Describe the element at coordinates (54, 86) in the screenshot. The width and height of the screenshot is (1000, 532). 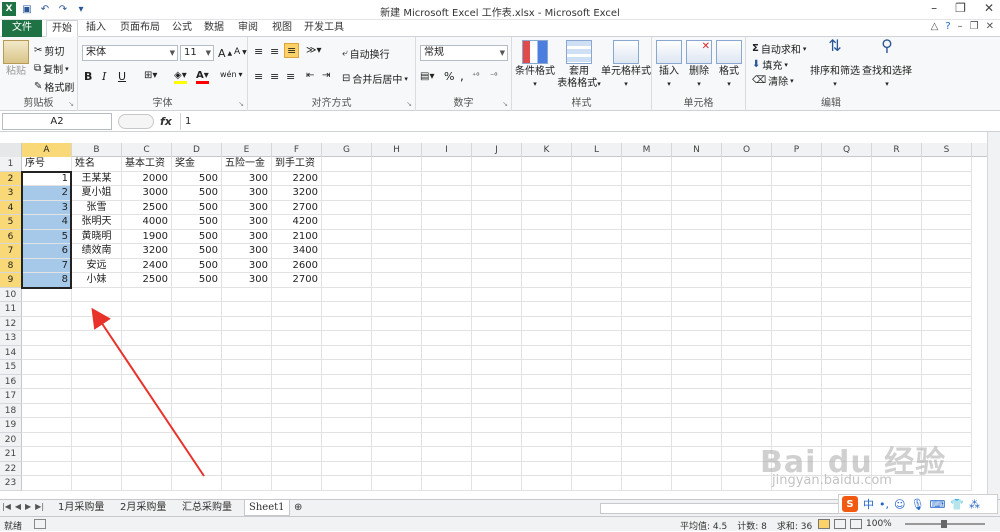
I see `format-painter-button: ✎ 格式刷` at that location.